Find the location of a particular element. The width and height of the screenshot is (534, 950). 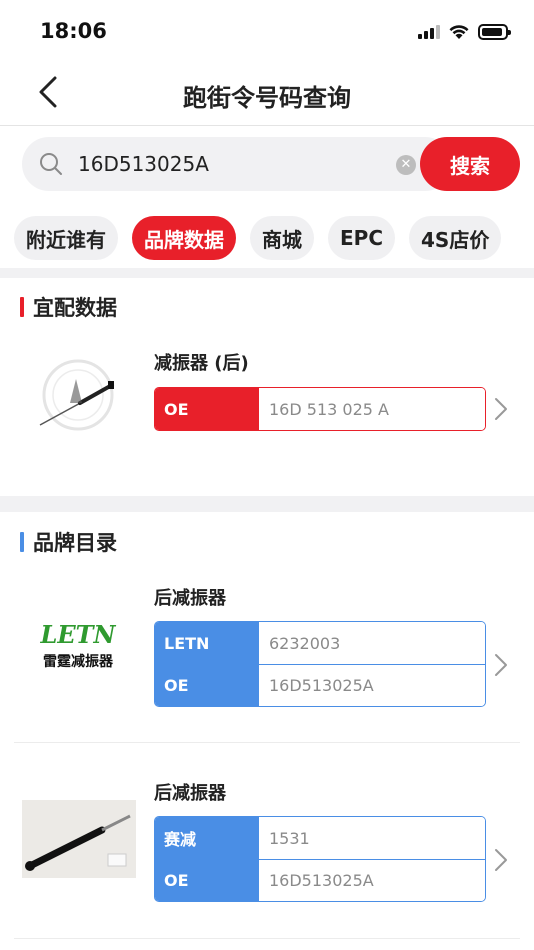

brand-logo: LETN 雷霆减振器 is located at coordinates (78, 646).